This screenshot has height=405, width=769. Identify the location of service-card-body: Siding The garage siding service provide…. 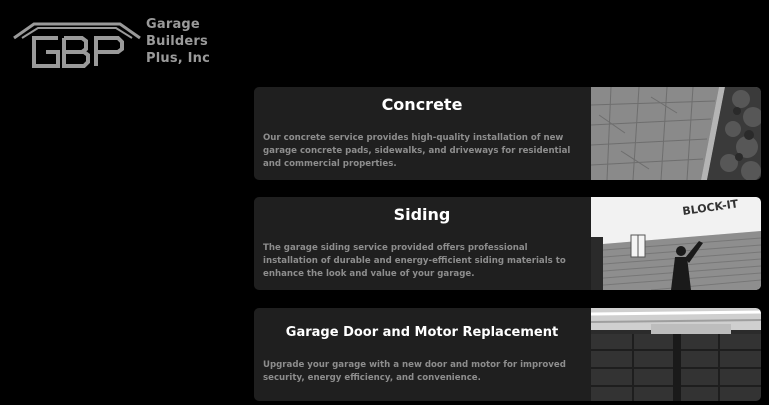
(422, 243).